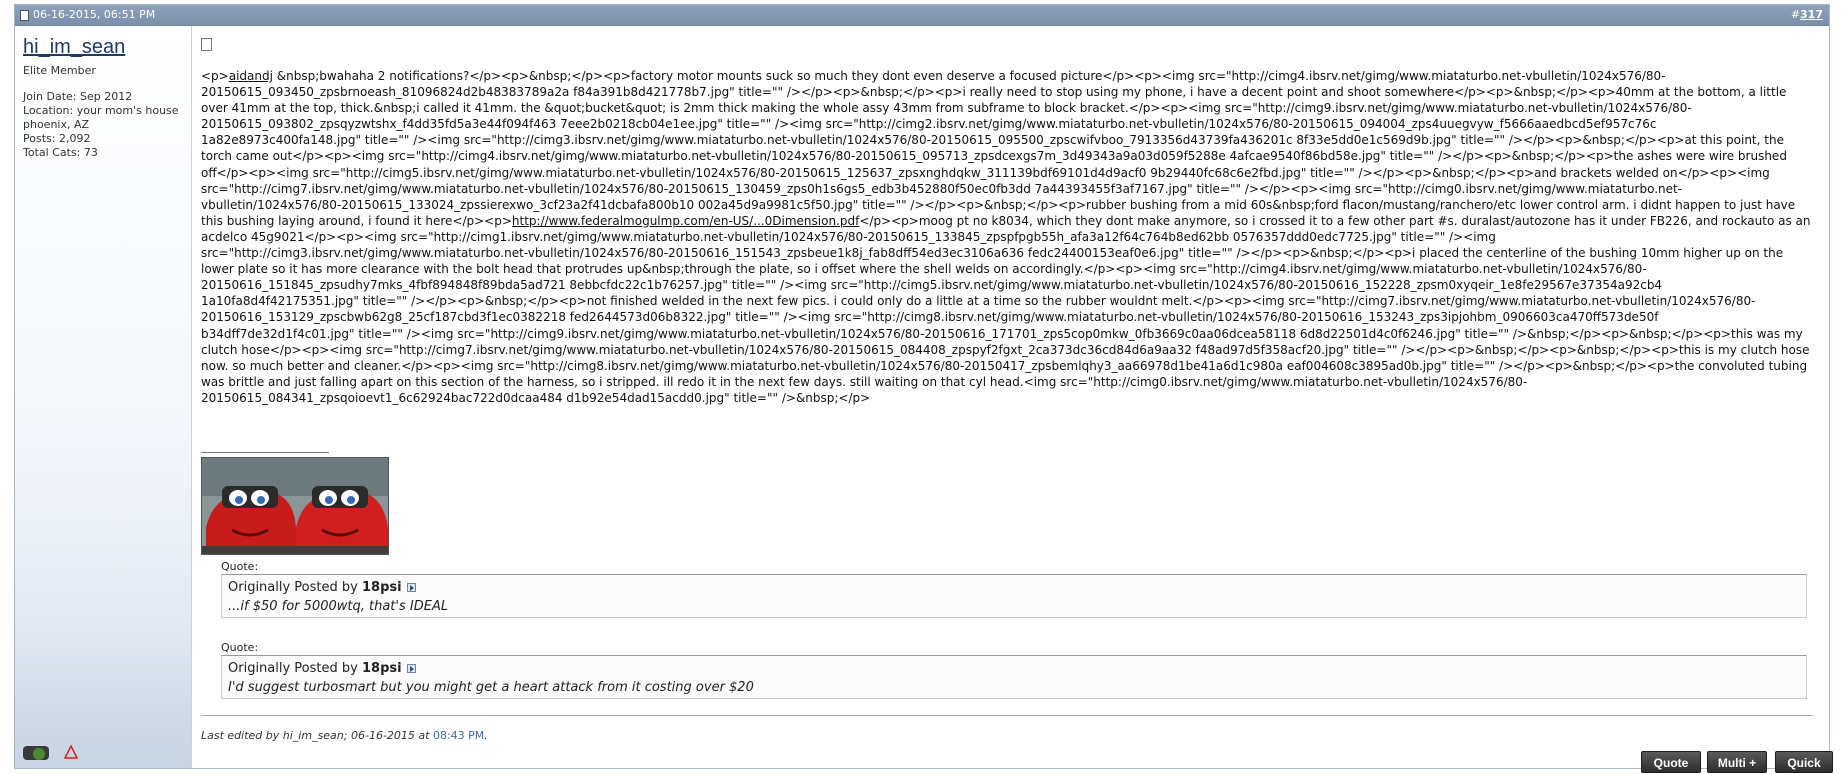 The width and height of the screenshot is (1842, 774). I want to click on post-date: 06-16-2015, 06:51 PM, so click(94, 14).